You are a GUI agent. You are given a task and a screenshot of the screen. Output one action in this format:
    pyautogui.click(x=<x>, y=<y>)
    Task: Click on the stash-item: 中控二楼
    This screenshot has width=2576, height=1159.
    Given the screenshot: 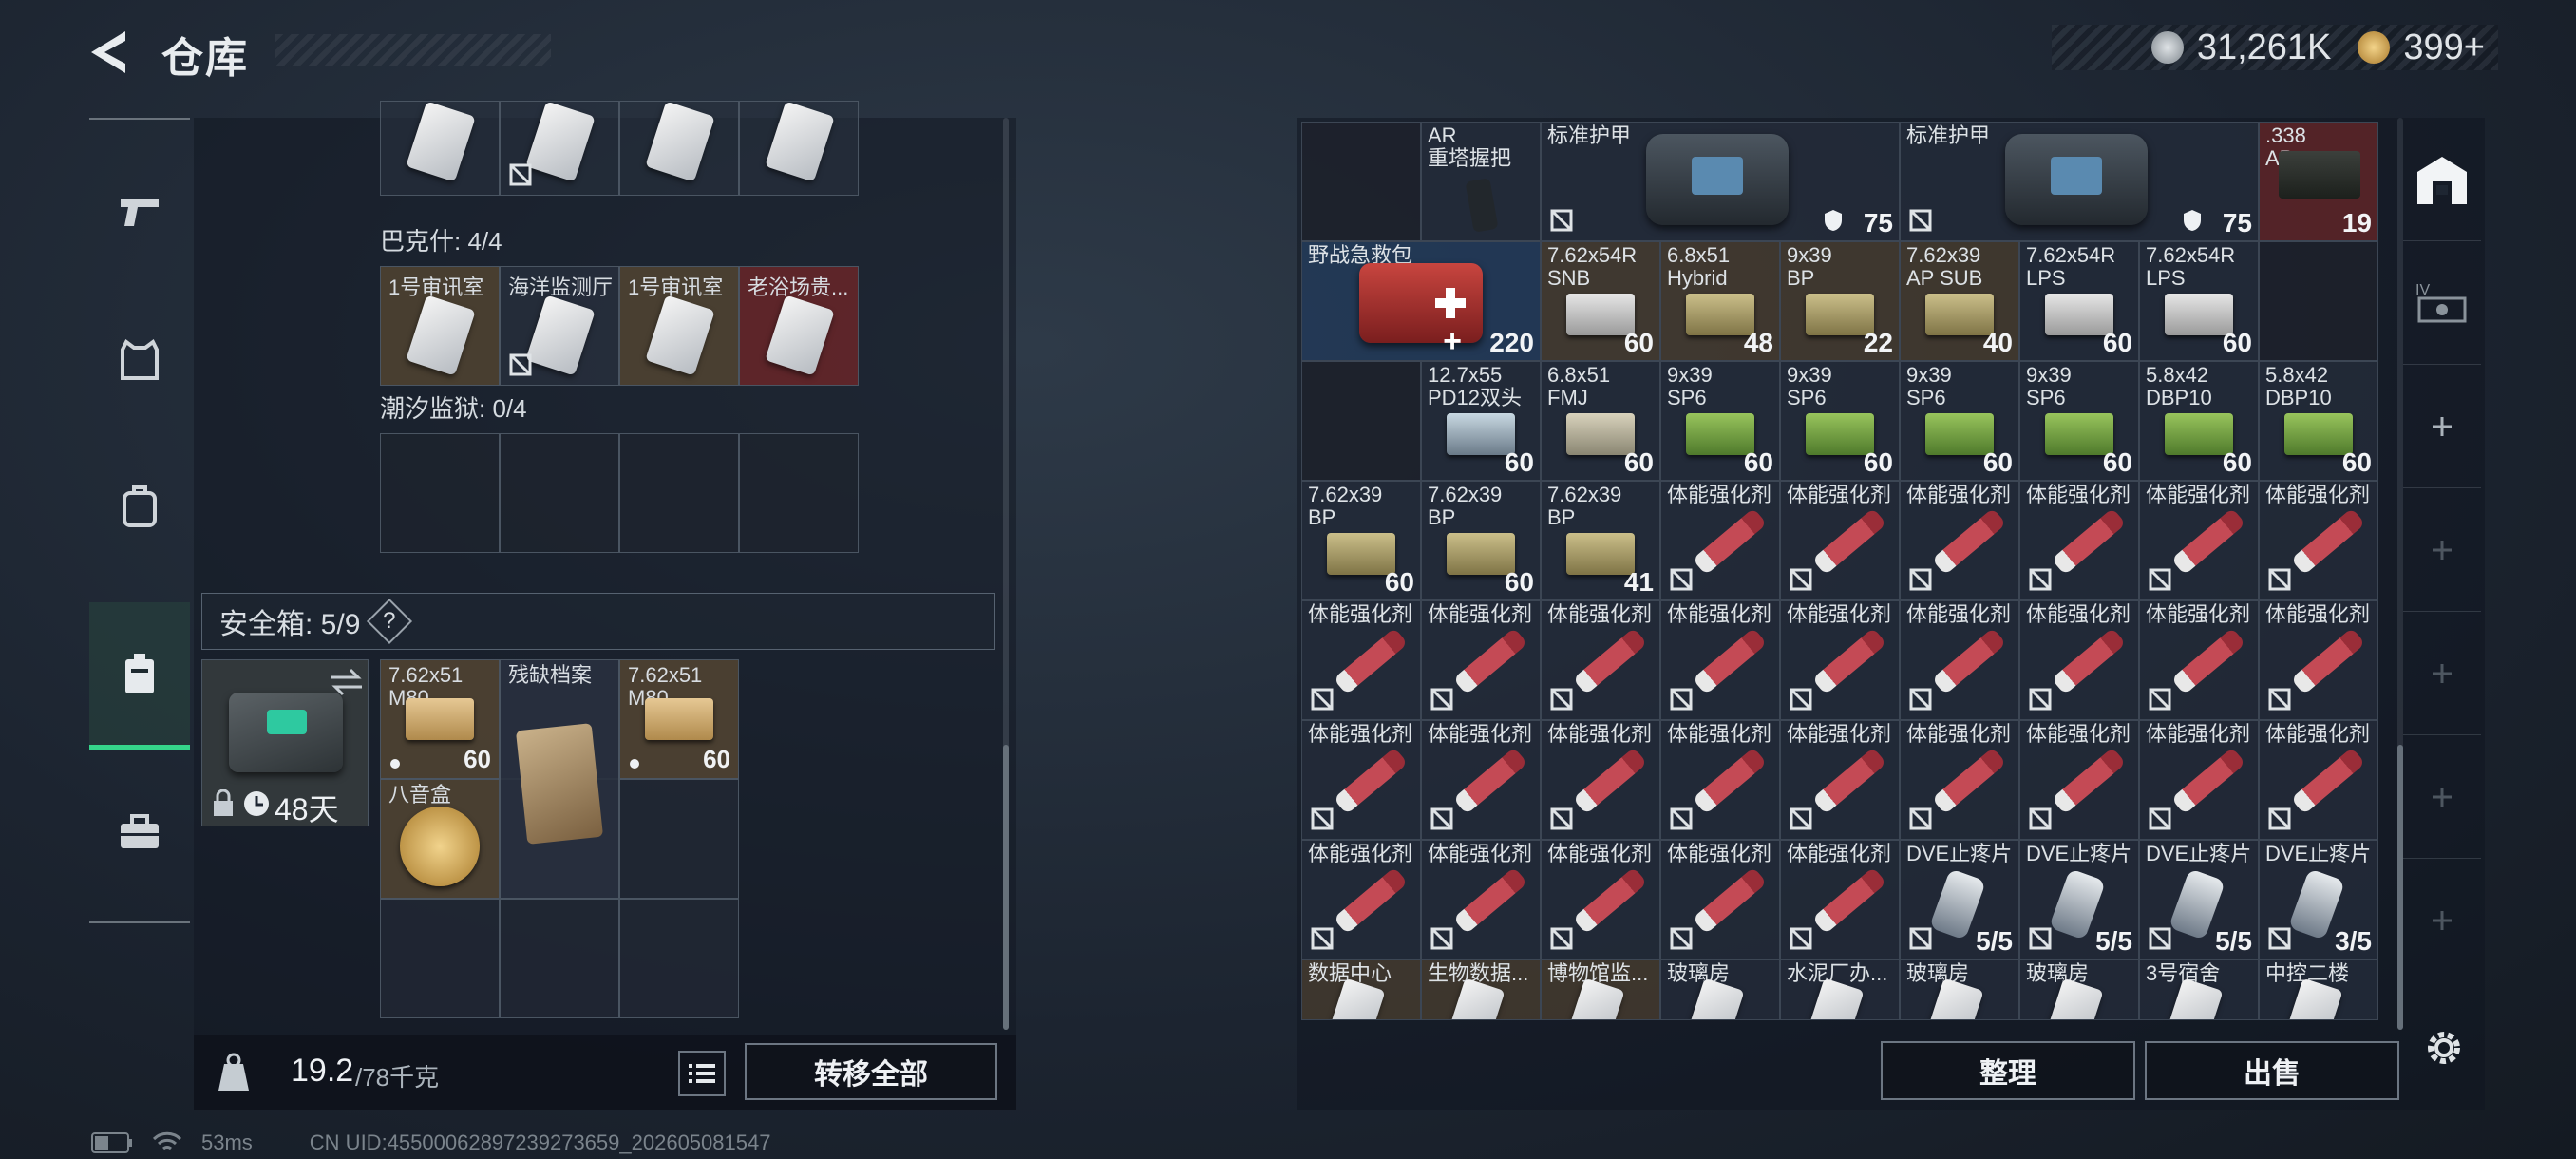 What is the action you would take?
    pyautogui.click(x=2318, y=990)
    